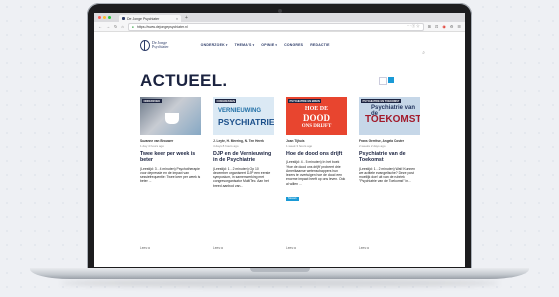  I want to click on title-row: ACTUEEL., so click(279, 74).